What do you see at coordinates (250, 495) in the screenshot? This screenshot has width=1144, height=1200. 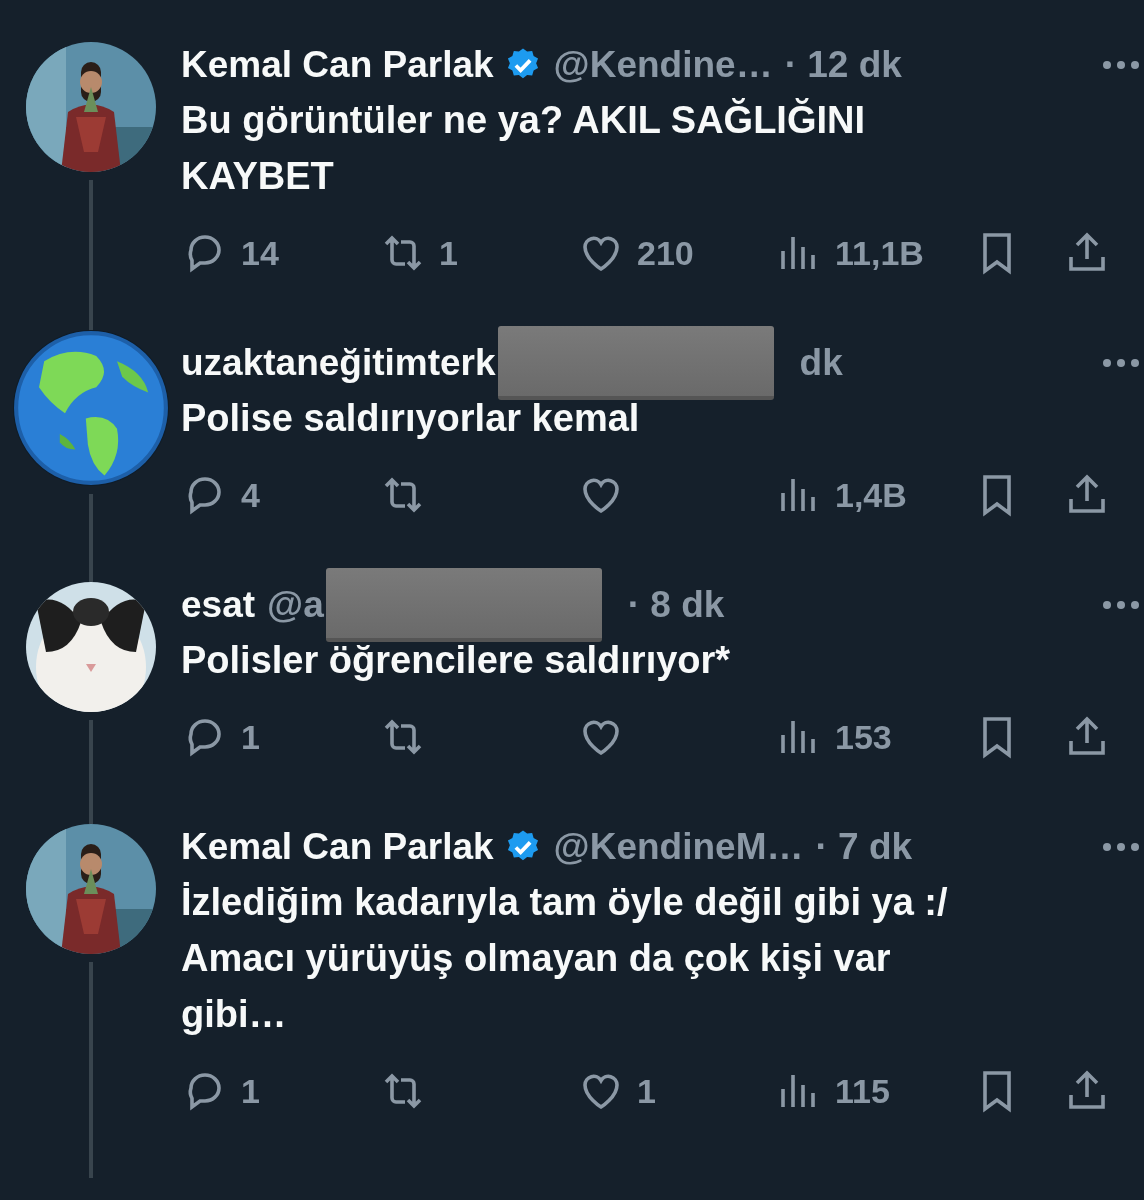 I see `reply-count: 4` at bounding box center [250, 495].